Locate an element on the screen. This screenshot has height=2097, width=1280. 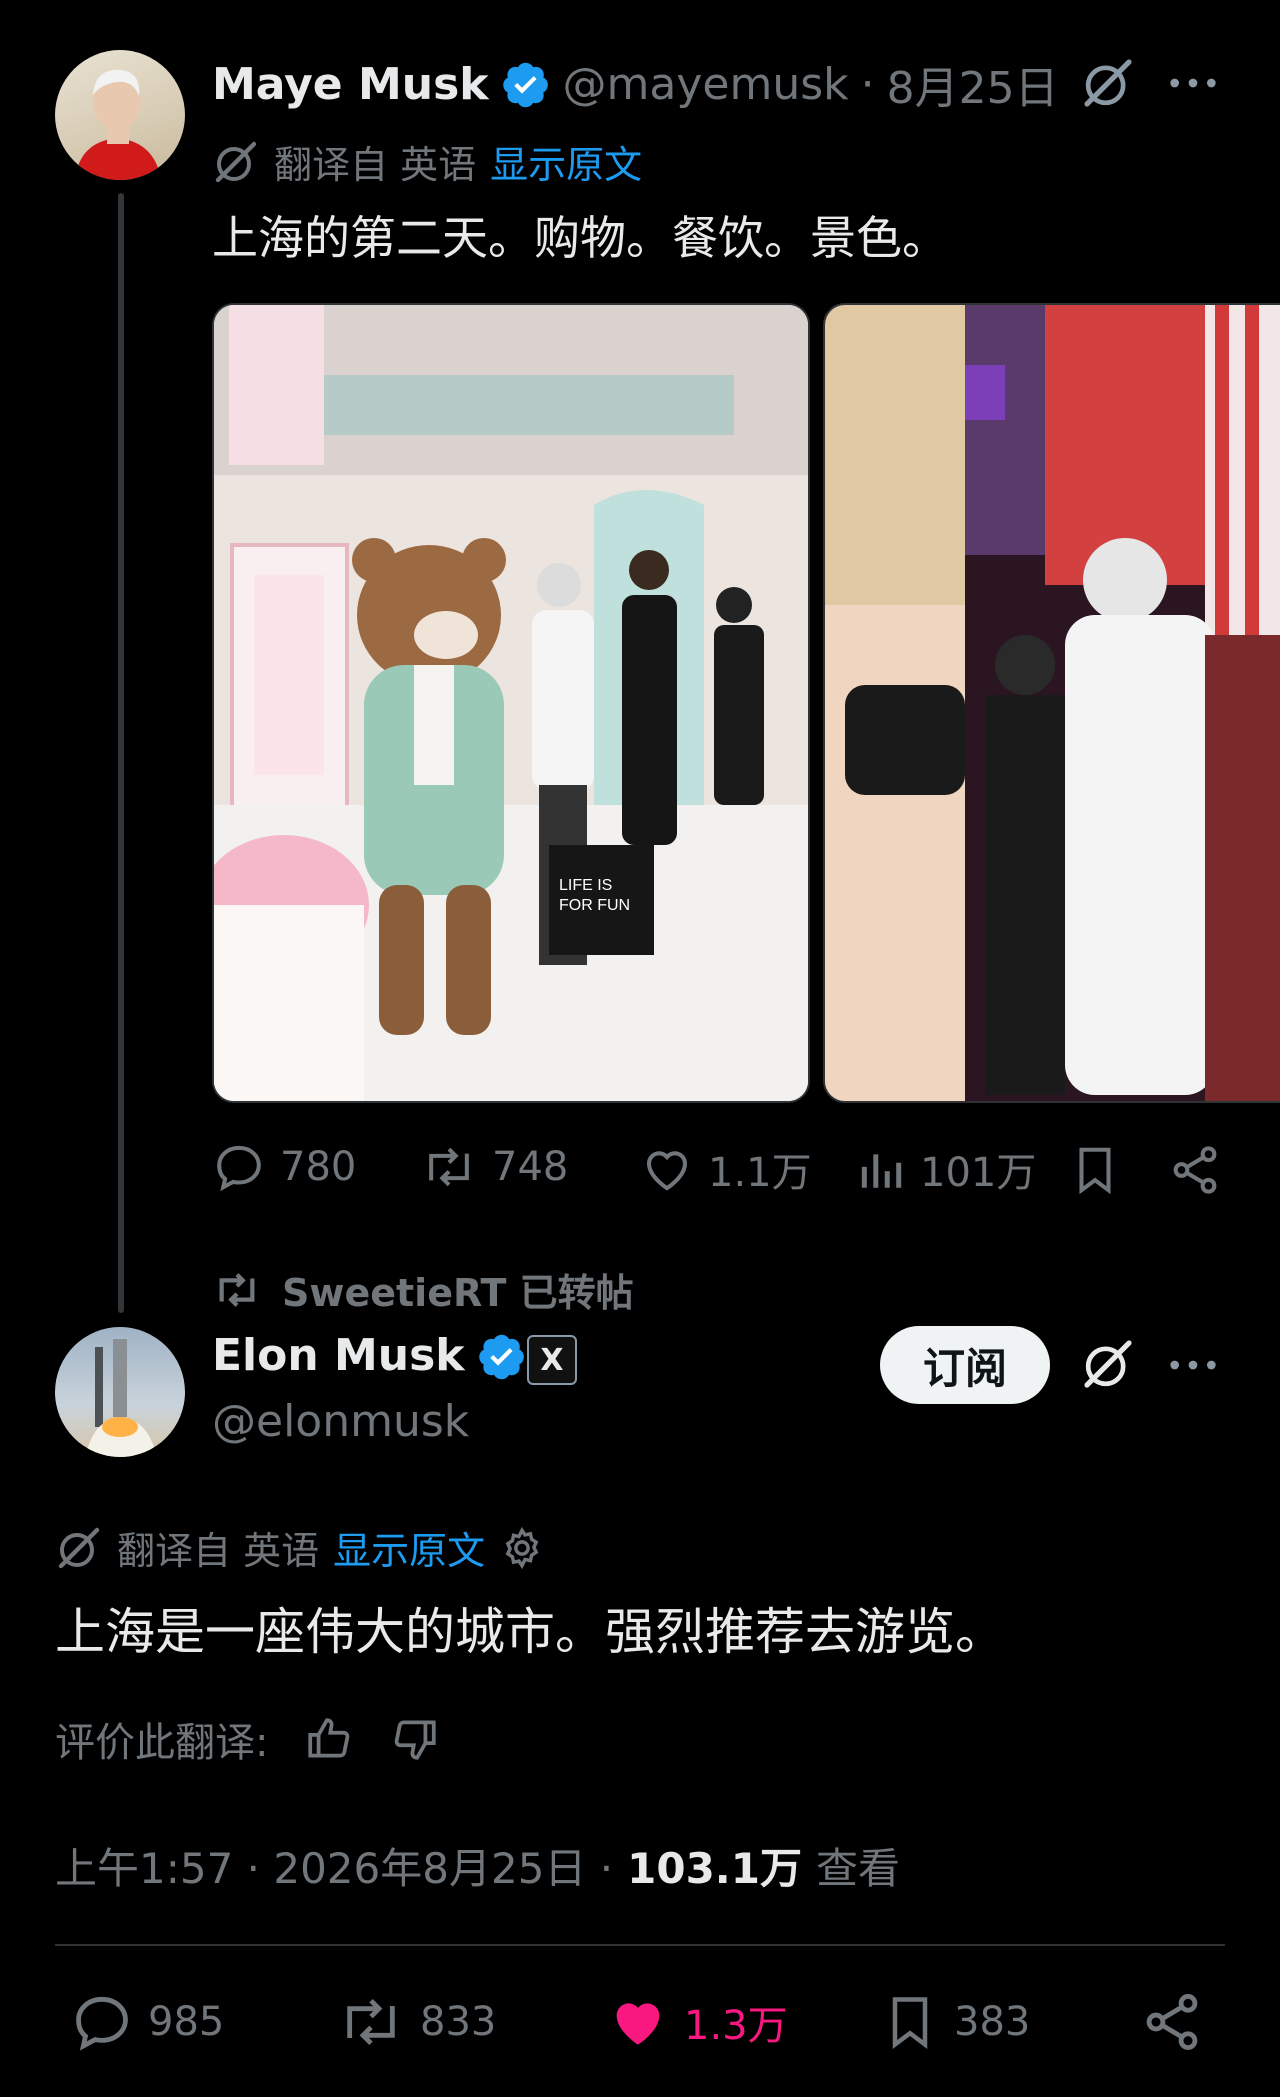
x-badge-label: X is located at coordinates (552, 1360).